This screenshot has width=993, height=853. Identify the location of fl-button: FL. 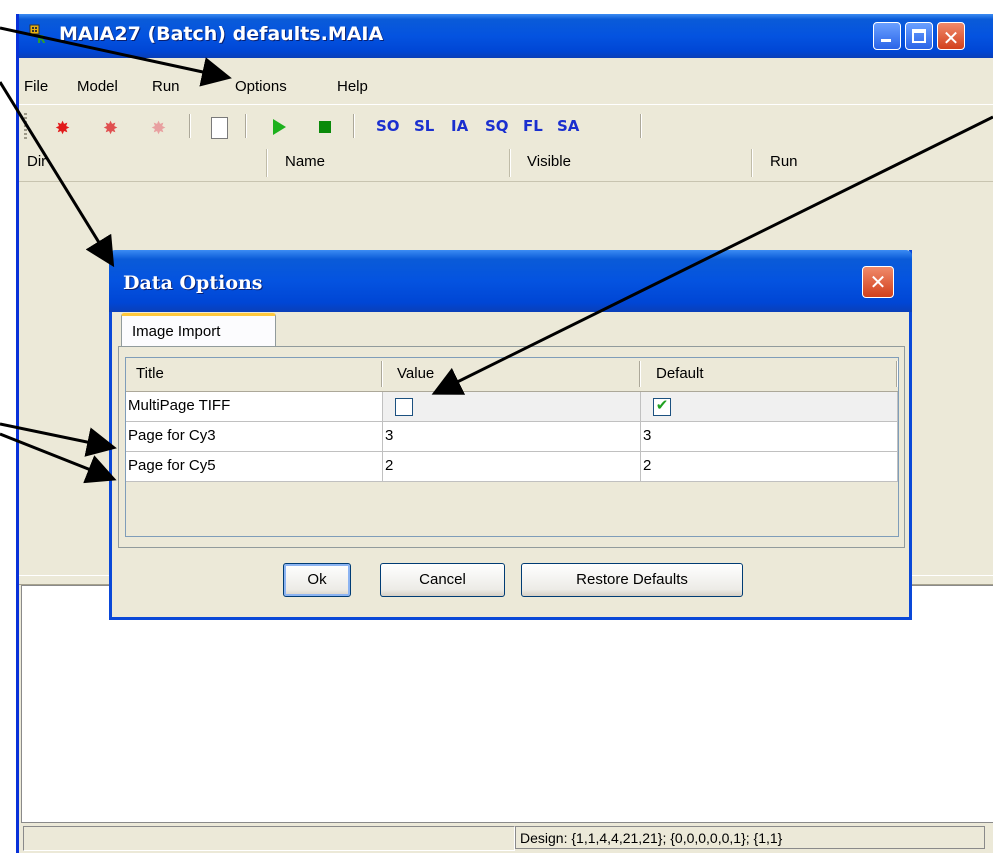
(533, 126).